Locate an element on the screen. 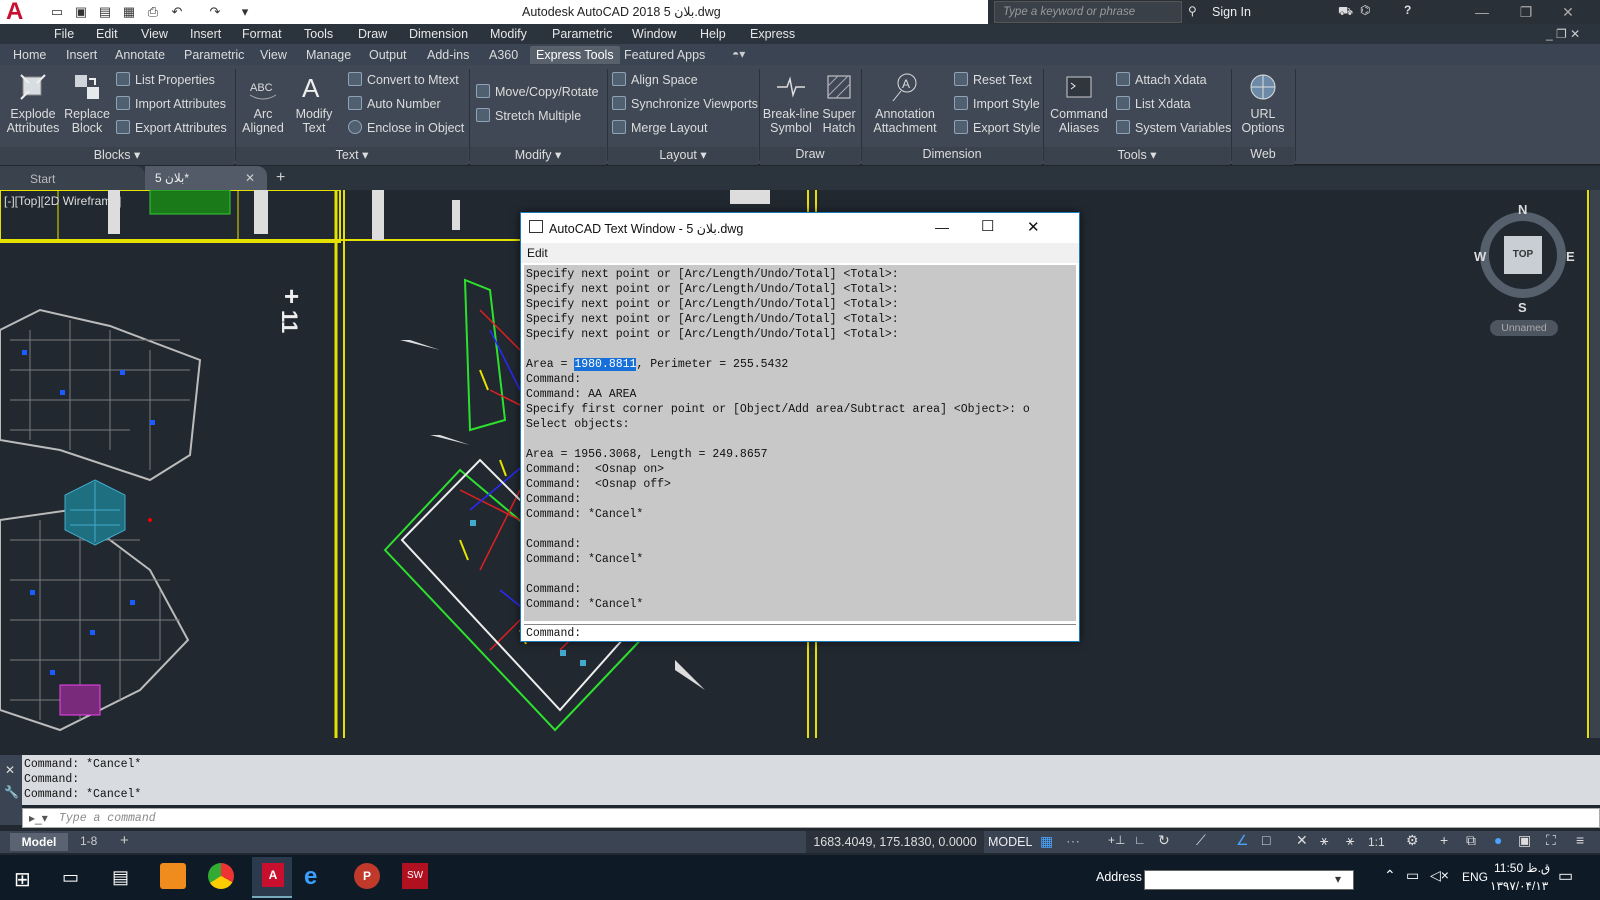 The image size is (1600, 900). tab-view: View is located at coordinates (273, 55).